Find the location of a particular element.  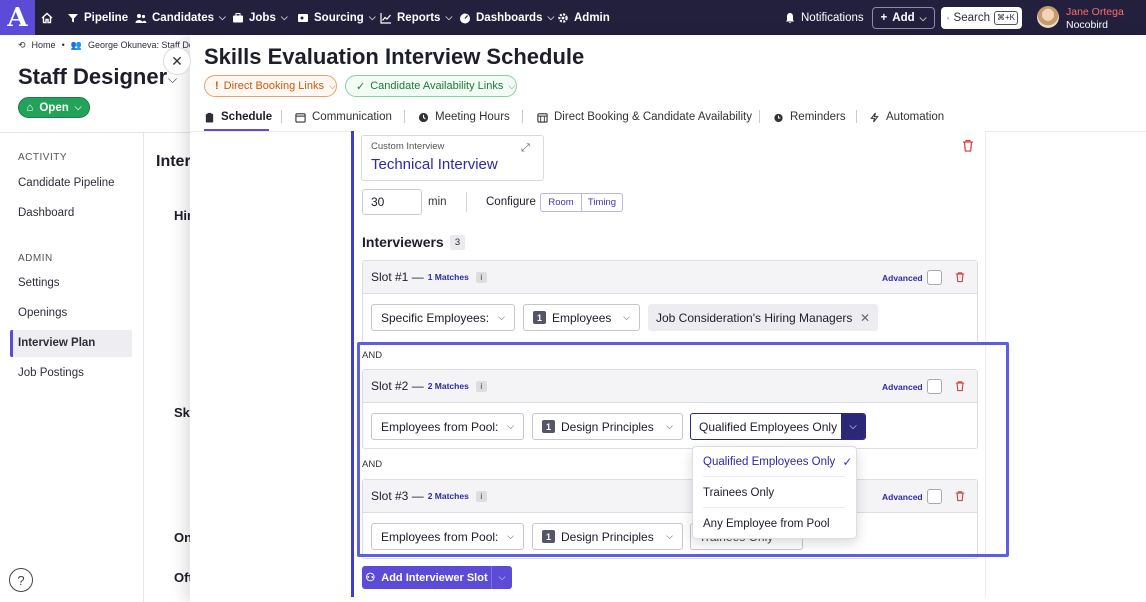

breadcrumb-home: Home is located at coordinates (44, 45).